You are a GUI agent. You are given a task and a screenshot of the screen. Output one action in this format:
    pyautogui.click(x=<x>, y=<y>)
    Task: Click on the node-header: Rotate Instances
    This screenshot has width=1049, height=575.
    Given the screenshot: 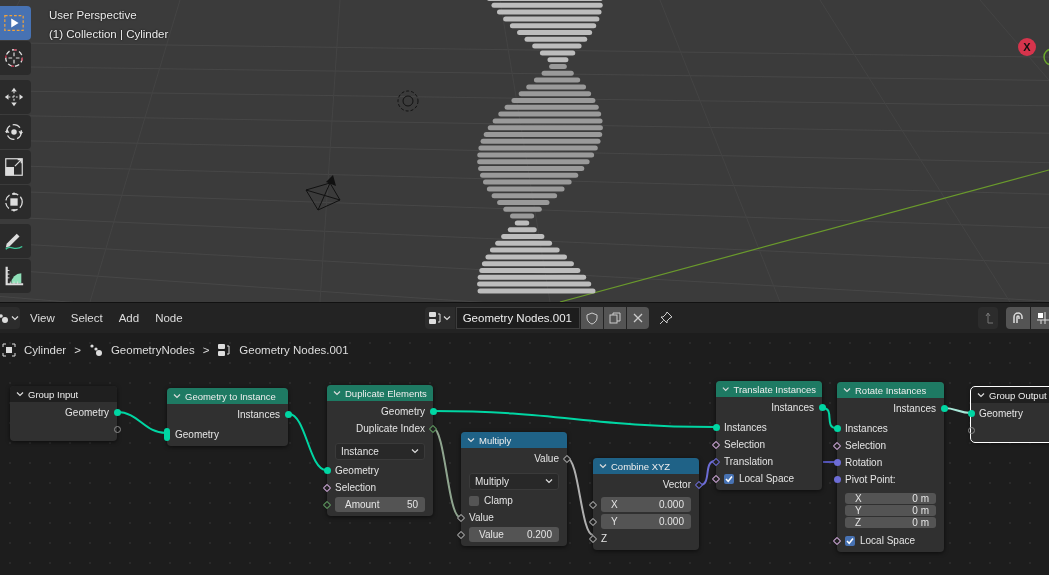 What is the action you would take?
    pyautogui.click(x=890, y=390)
    